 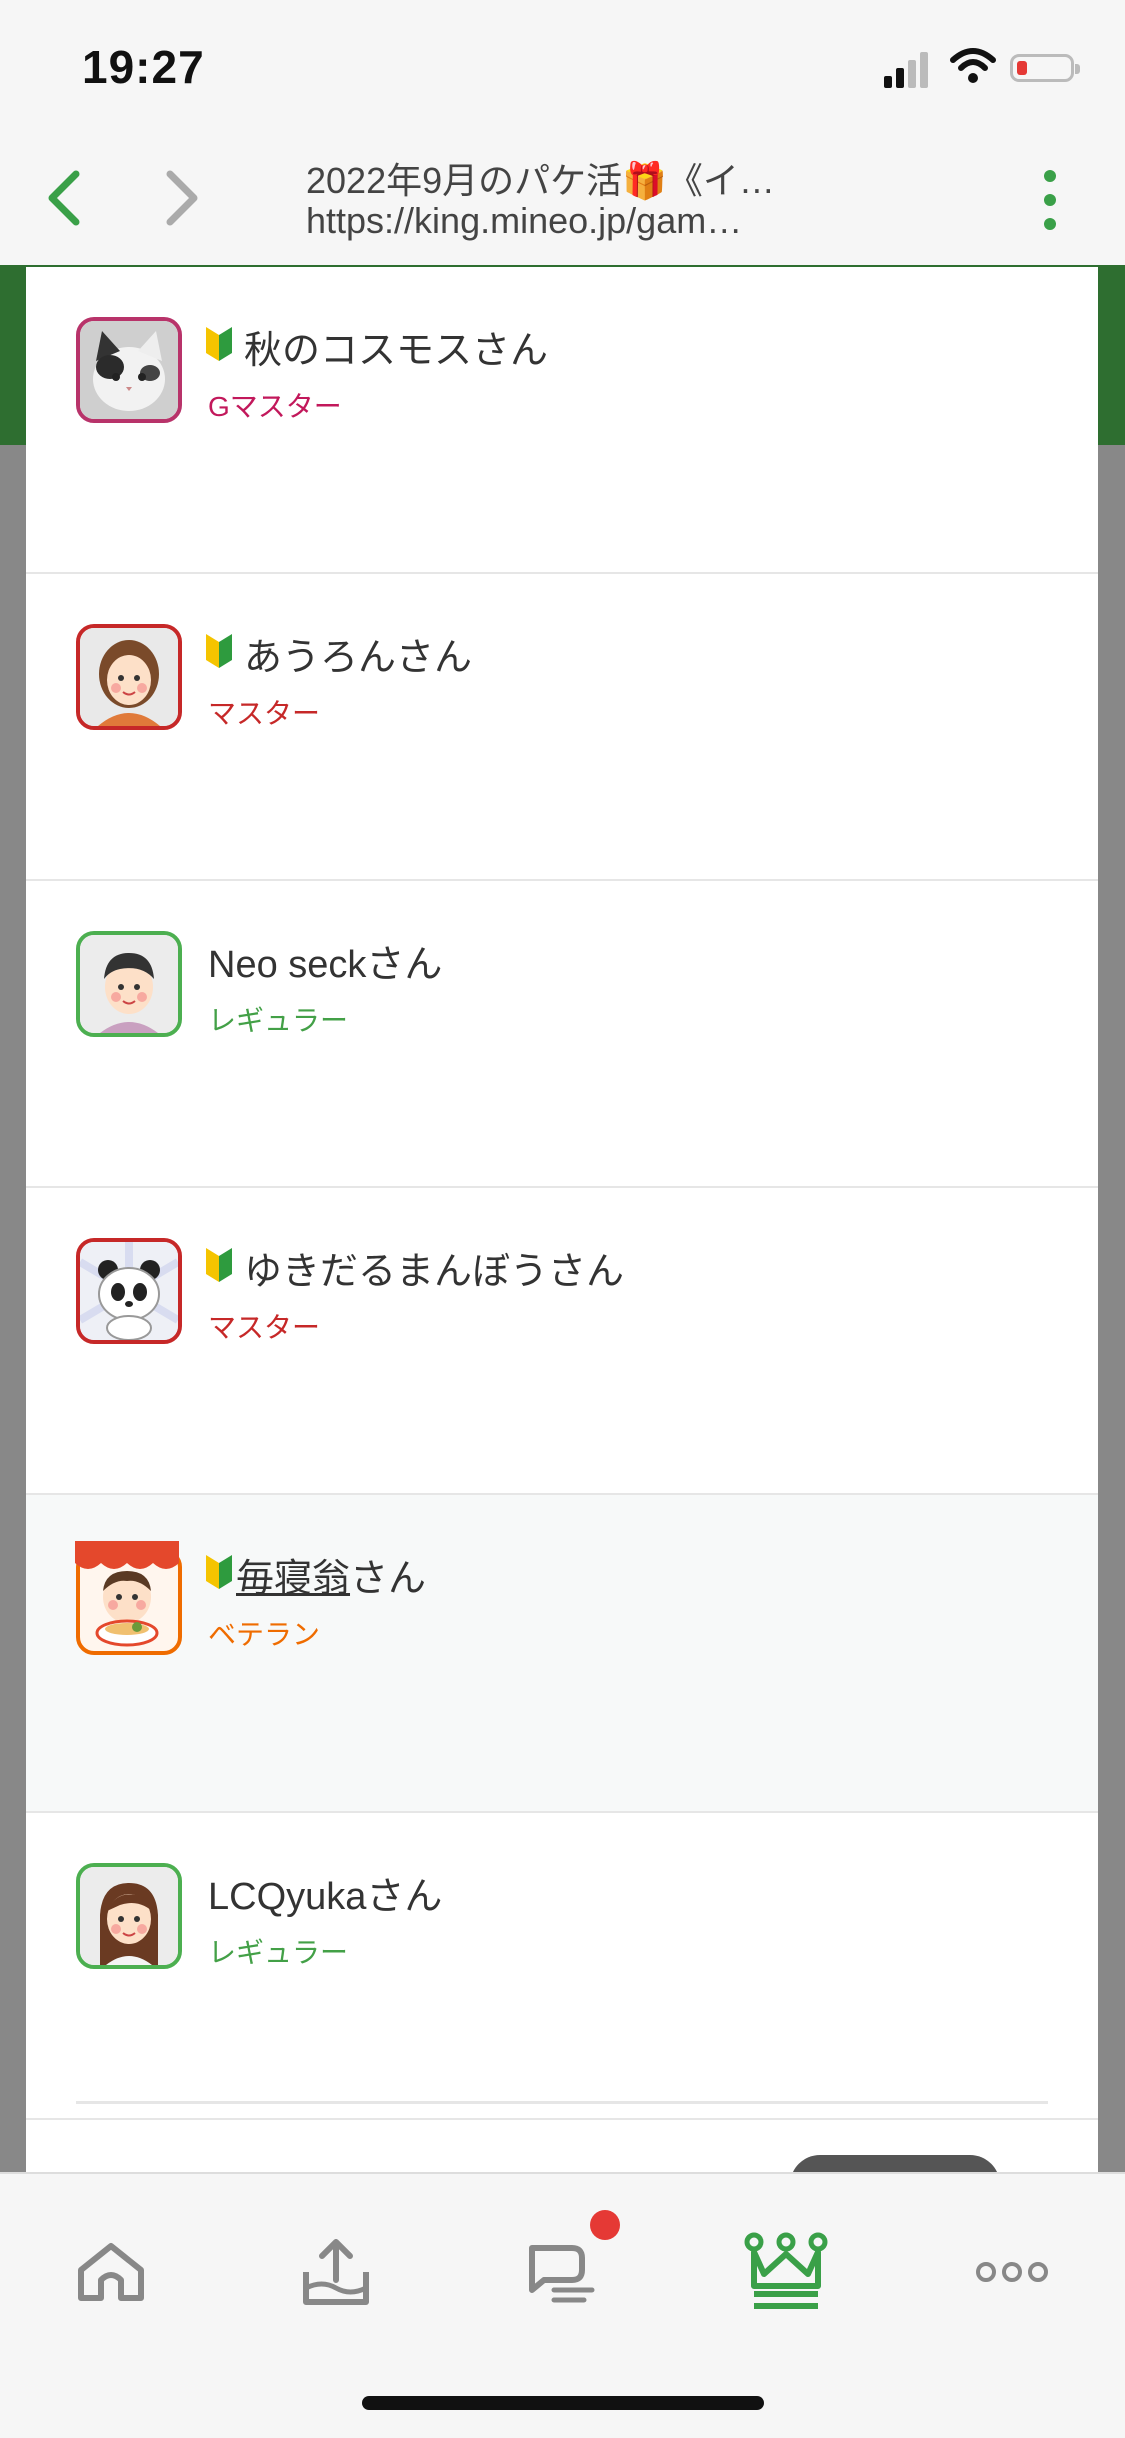 I want to click on member-rank: ベテラン, so click(x=264, y=1634).